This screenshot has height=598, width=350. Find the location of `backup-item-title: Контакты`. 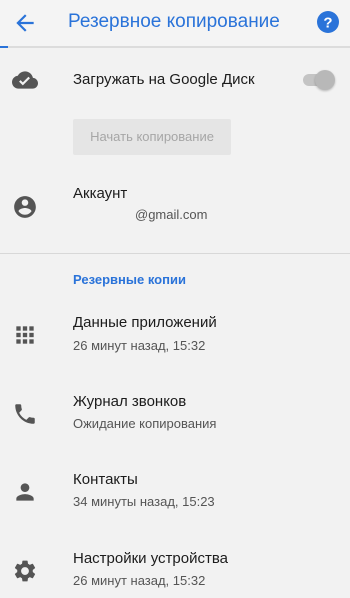

backup-item-title: Контакты is located at coordinates (105, 479).